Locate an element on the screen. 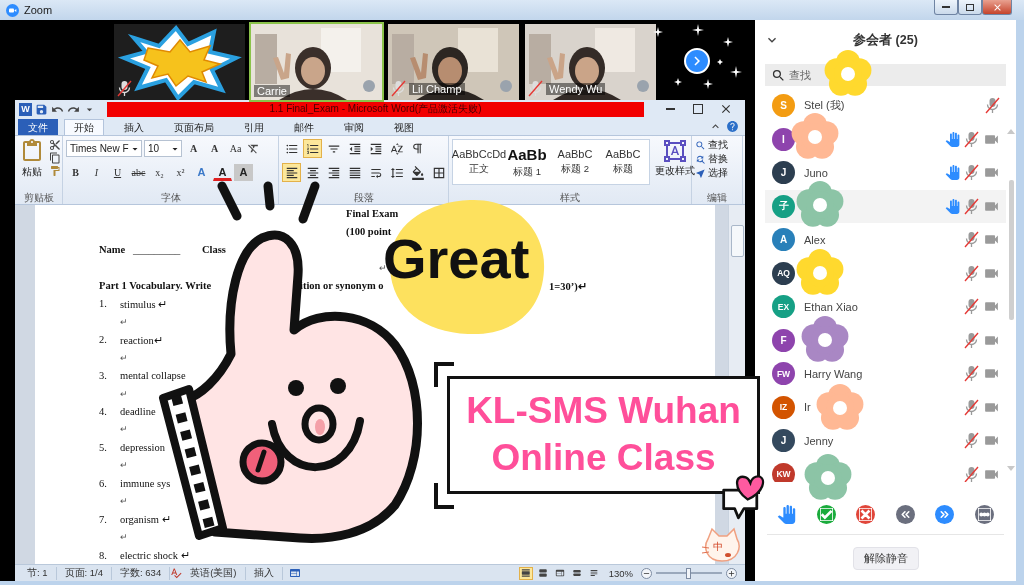  forward-icon is located at coordinates (945, 514).